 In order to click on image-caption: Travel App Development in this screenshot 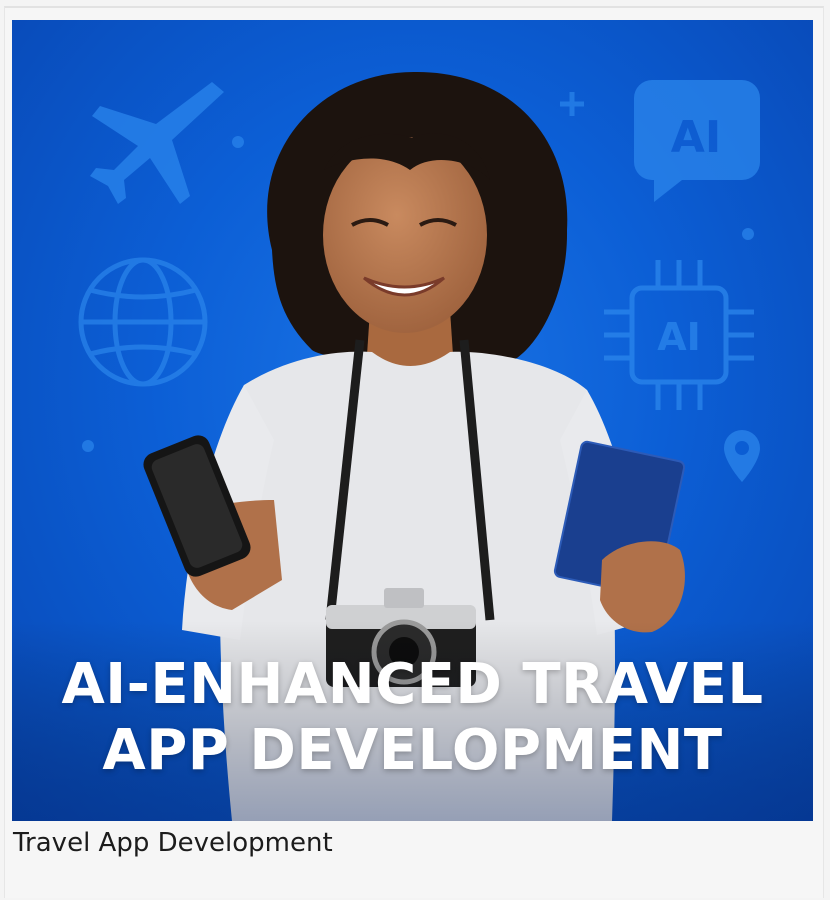, I will do `click(173, 843)`.